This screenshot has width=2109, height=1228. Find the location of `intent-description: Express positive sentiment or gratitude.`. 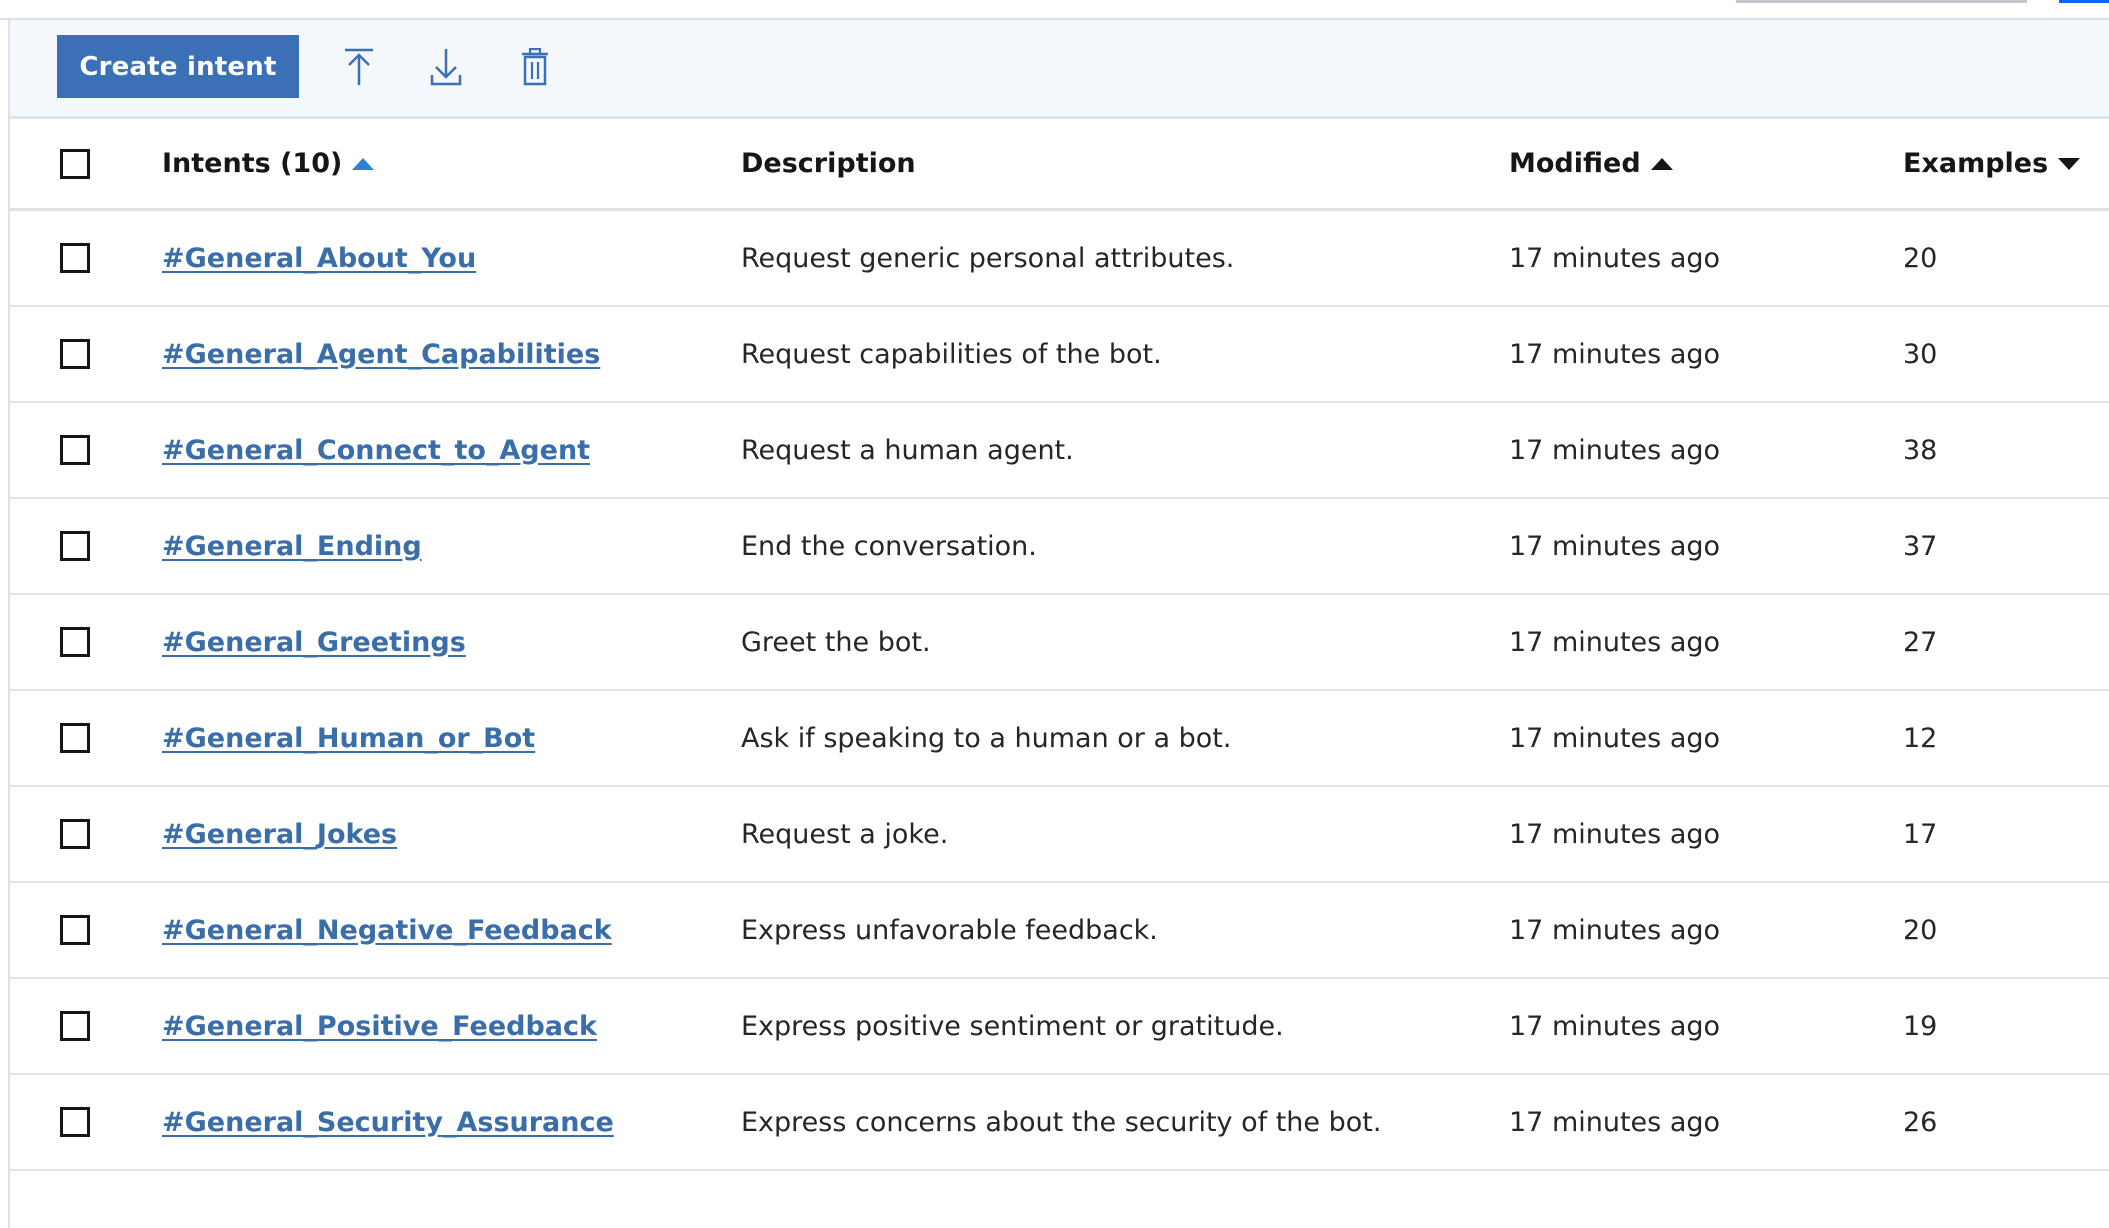

intent-description: Express positive sentiment or gratitude. is located at coordinates (1012, 1026).